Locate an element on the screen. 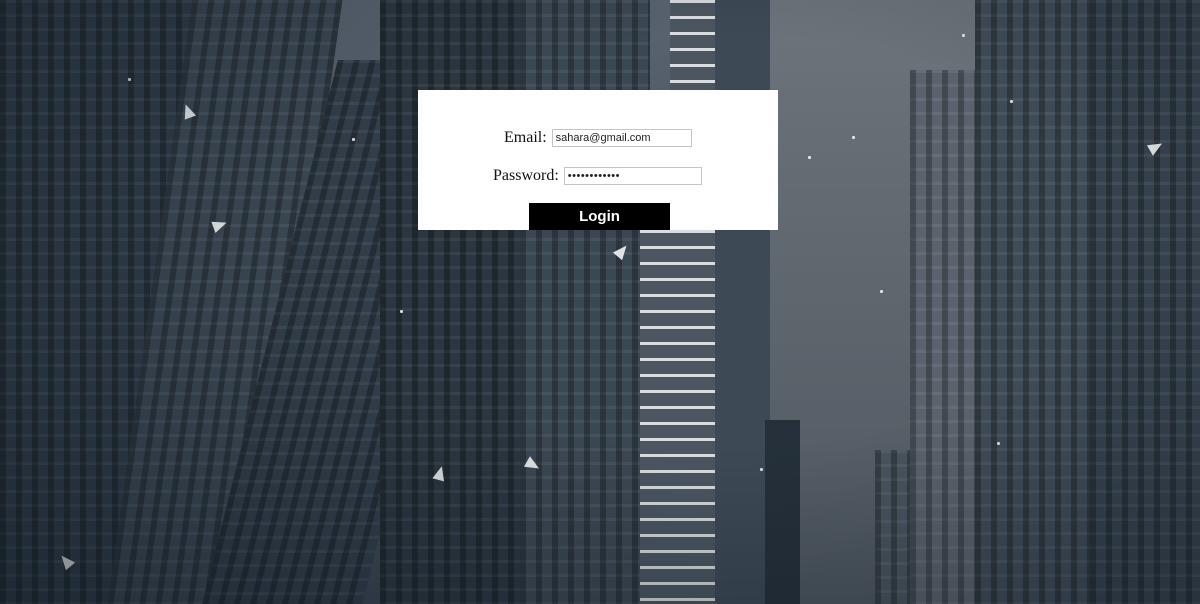  email-row: Email: is located at coordinates (598, 138).